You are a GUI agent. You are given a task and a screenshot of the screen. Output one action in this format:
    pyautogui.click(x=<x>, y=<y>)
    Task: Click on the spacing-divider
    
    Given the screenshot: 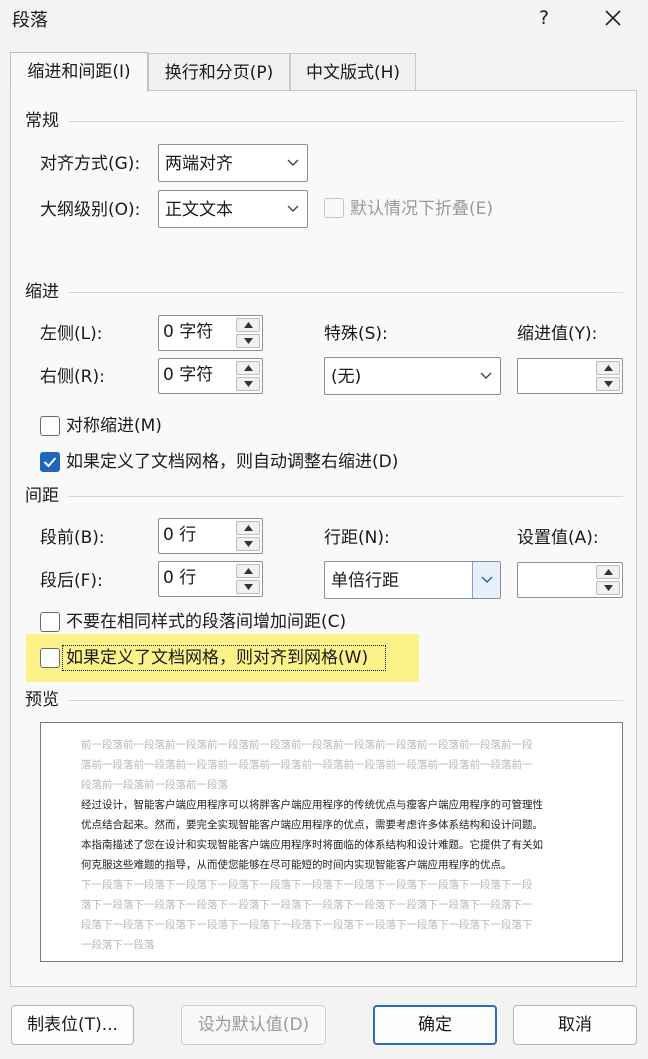 What is the action you would take?
    pyautogui.click(x=345, y=496)
    